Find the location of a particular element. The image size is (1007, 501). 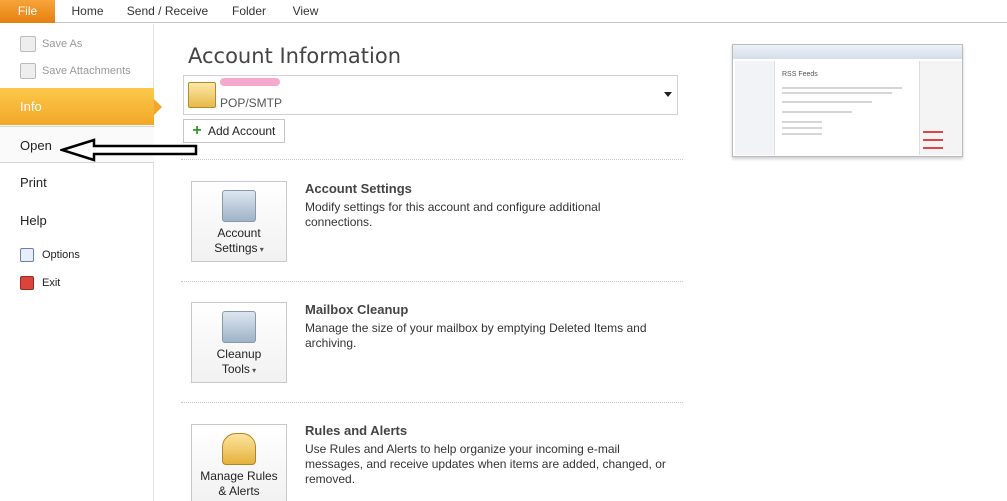

cleanup-tools-button: Cleanup Tools is located at coordinates (239, 342).